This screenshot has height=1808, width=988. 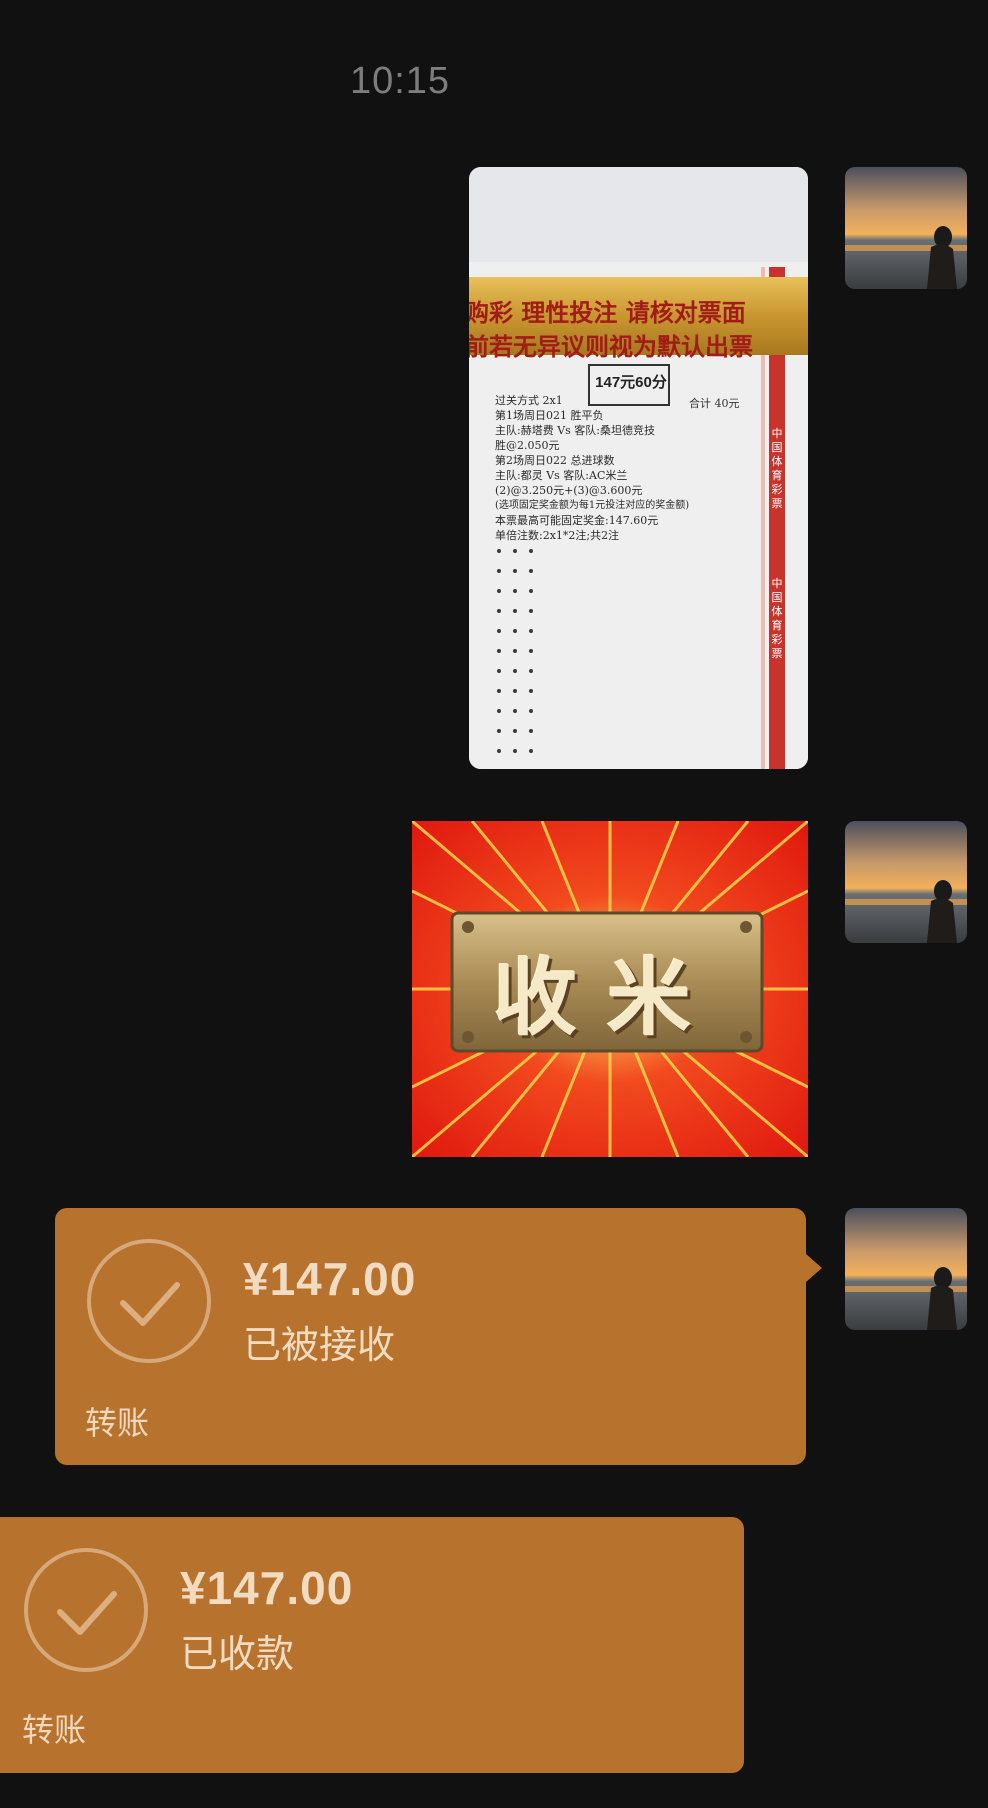 What do you see at coordinates (430, 1336) in the screenshot?
I see `transfer-bubble: ¥147.00 已被接收 转账` at bounding box center [430, 1336].